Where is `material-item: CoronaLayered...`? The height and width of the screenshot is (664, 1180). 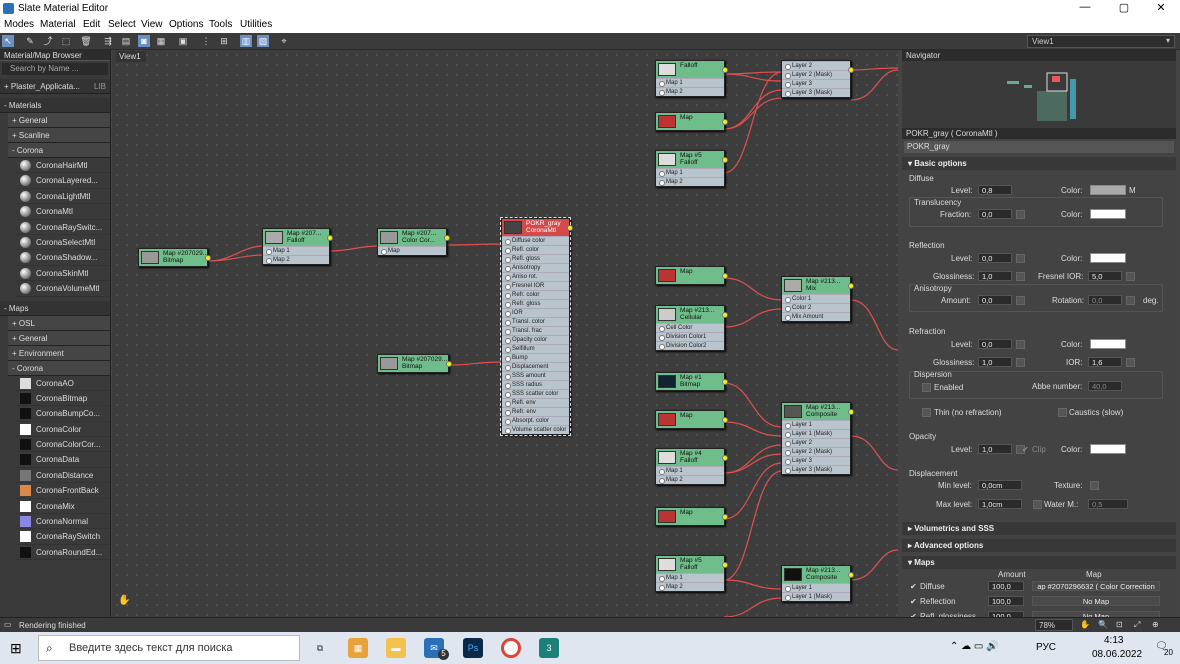 material-item: CoronaLayered... is located at coordinates (63, 181).